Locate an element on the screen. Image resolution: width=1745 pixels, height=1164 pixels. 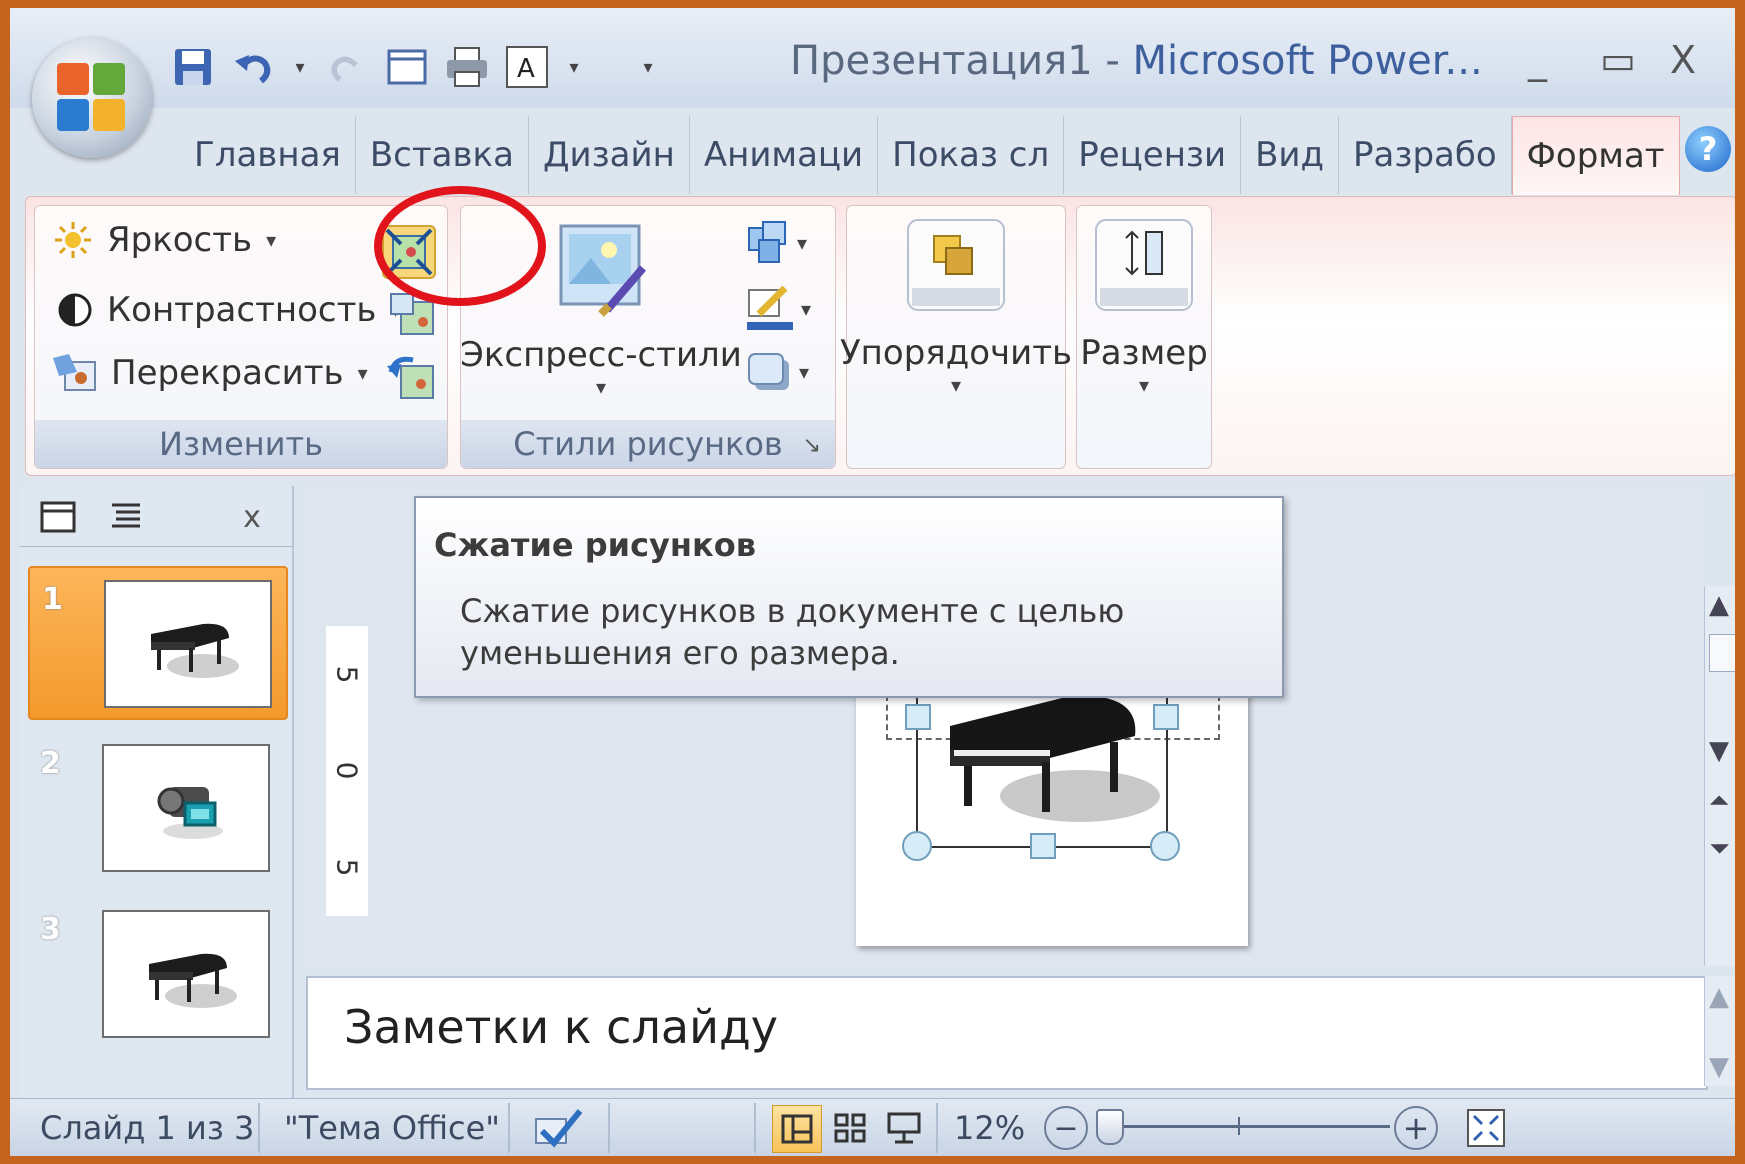
brightness-button: Яркость ▾ is located at coordinates (164, 240).